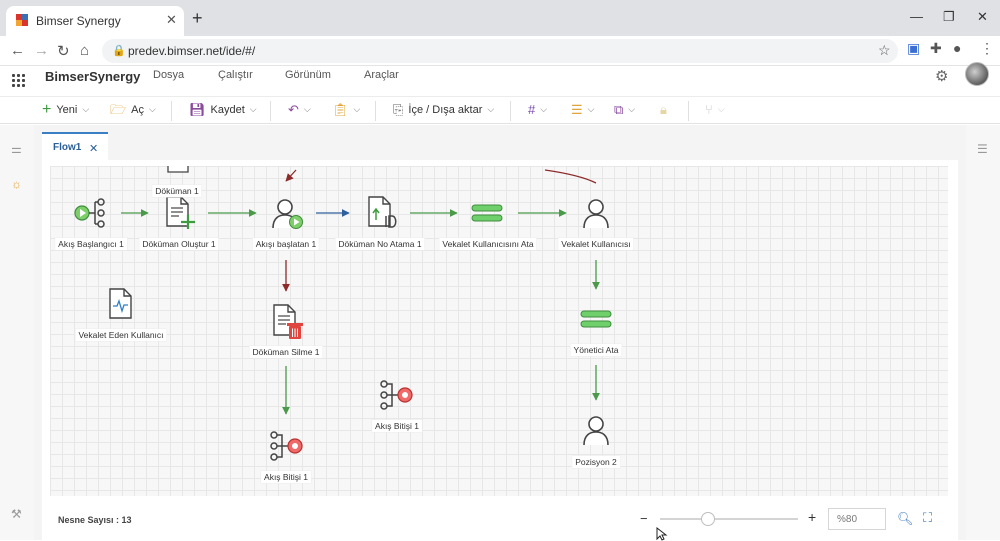 Image resolution: width=1000 pixels, height=541 pixels. What do you see at coordinates (84, 50) in the screenshot?
I see `home-icon: ⌂` at bounding box center [84, 50].